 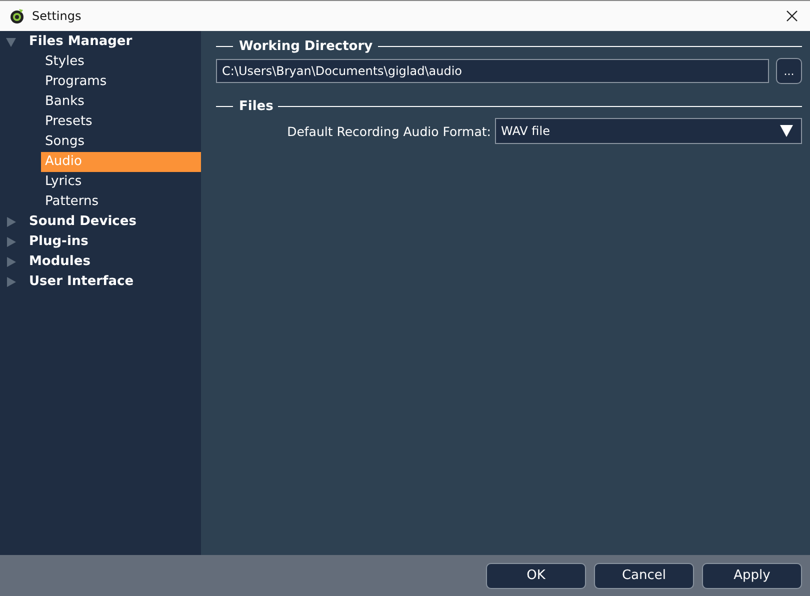 I want to click on section-title: Working Directory, so click(x=306, y=46).